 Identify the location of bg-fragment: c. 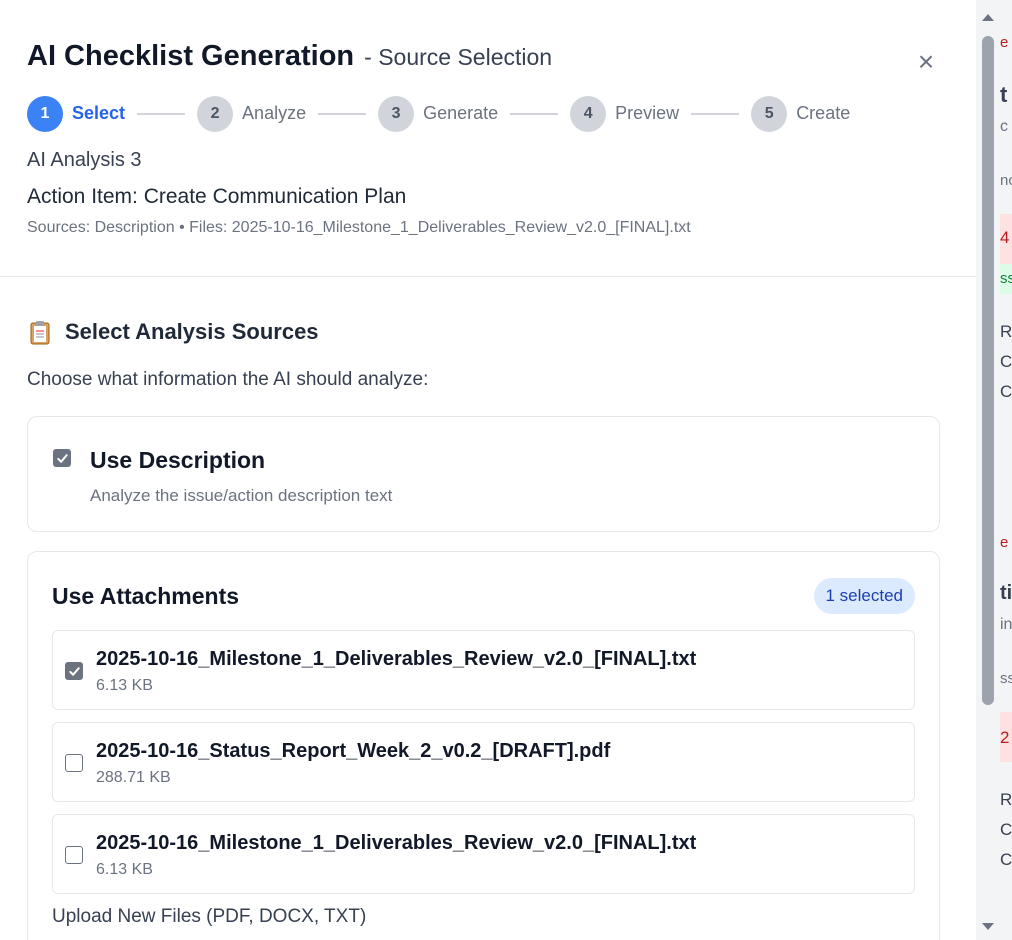
(1004, 126).